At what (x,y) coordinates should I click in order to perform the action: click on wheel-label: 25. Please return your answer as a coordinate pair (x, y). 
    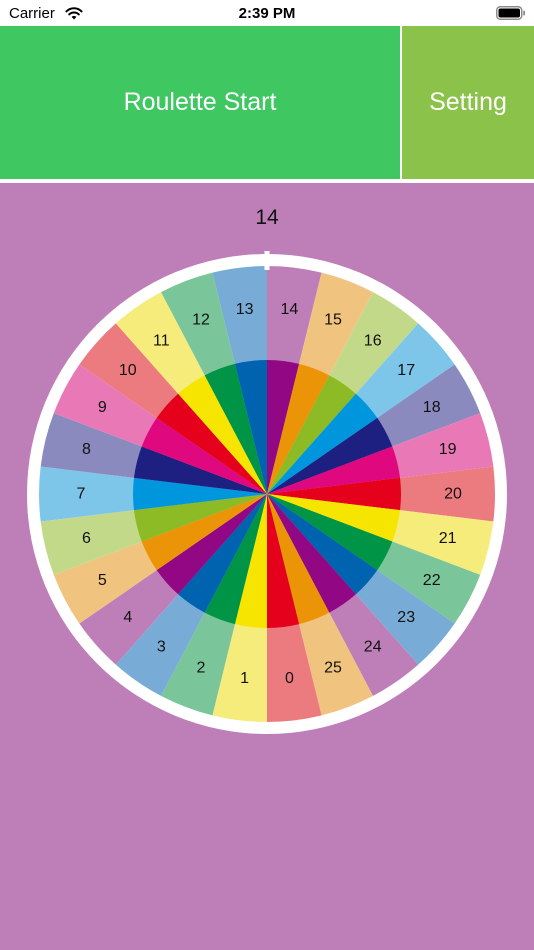
    Looking at the image, I should click on (333, 667).